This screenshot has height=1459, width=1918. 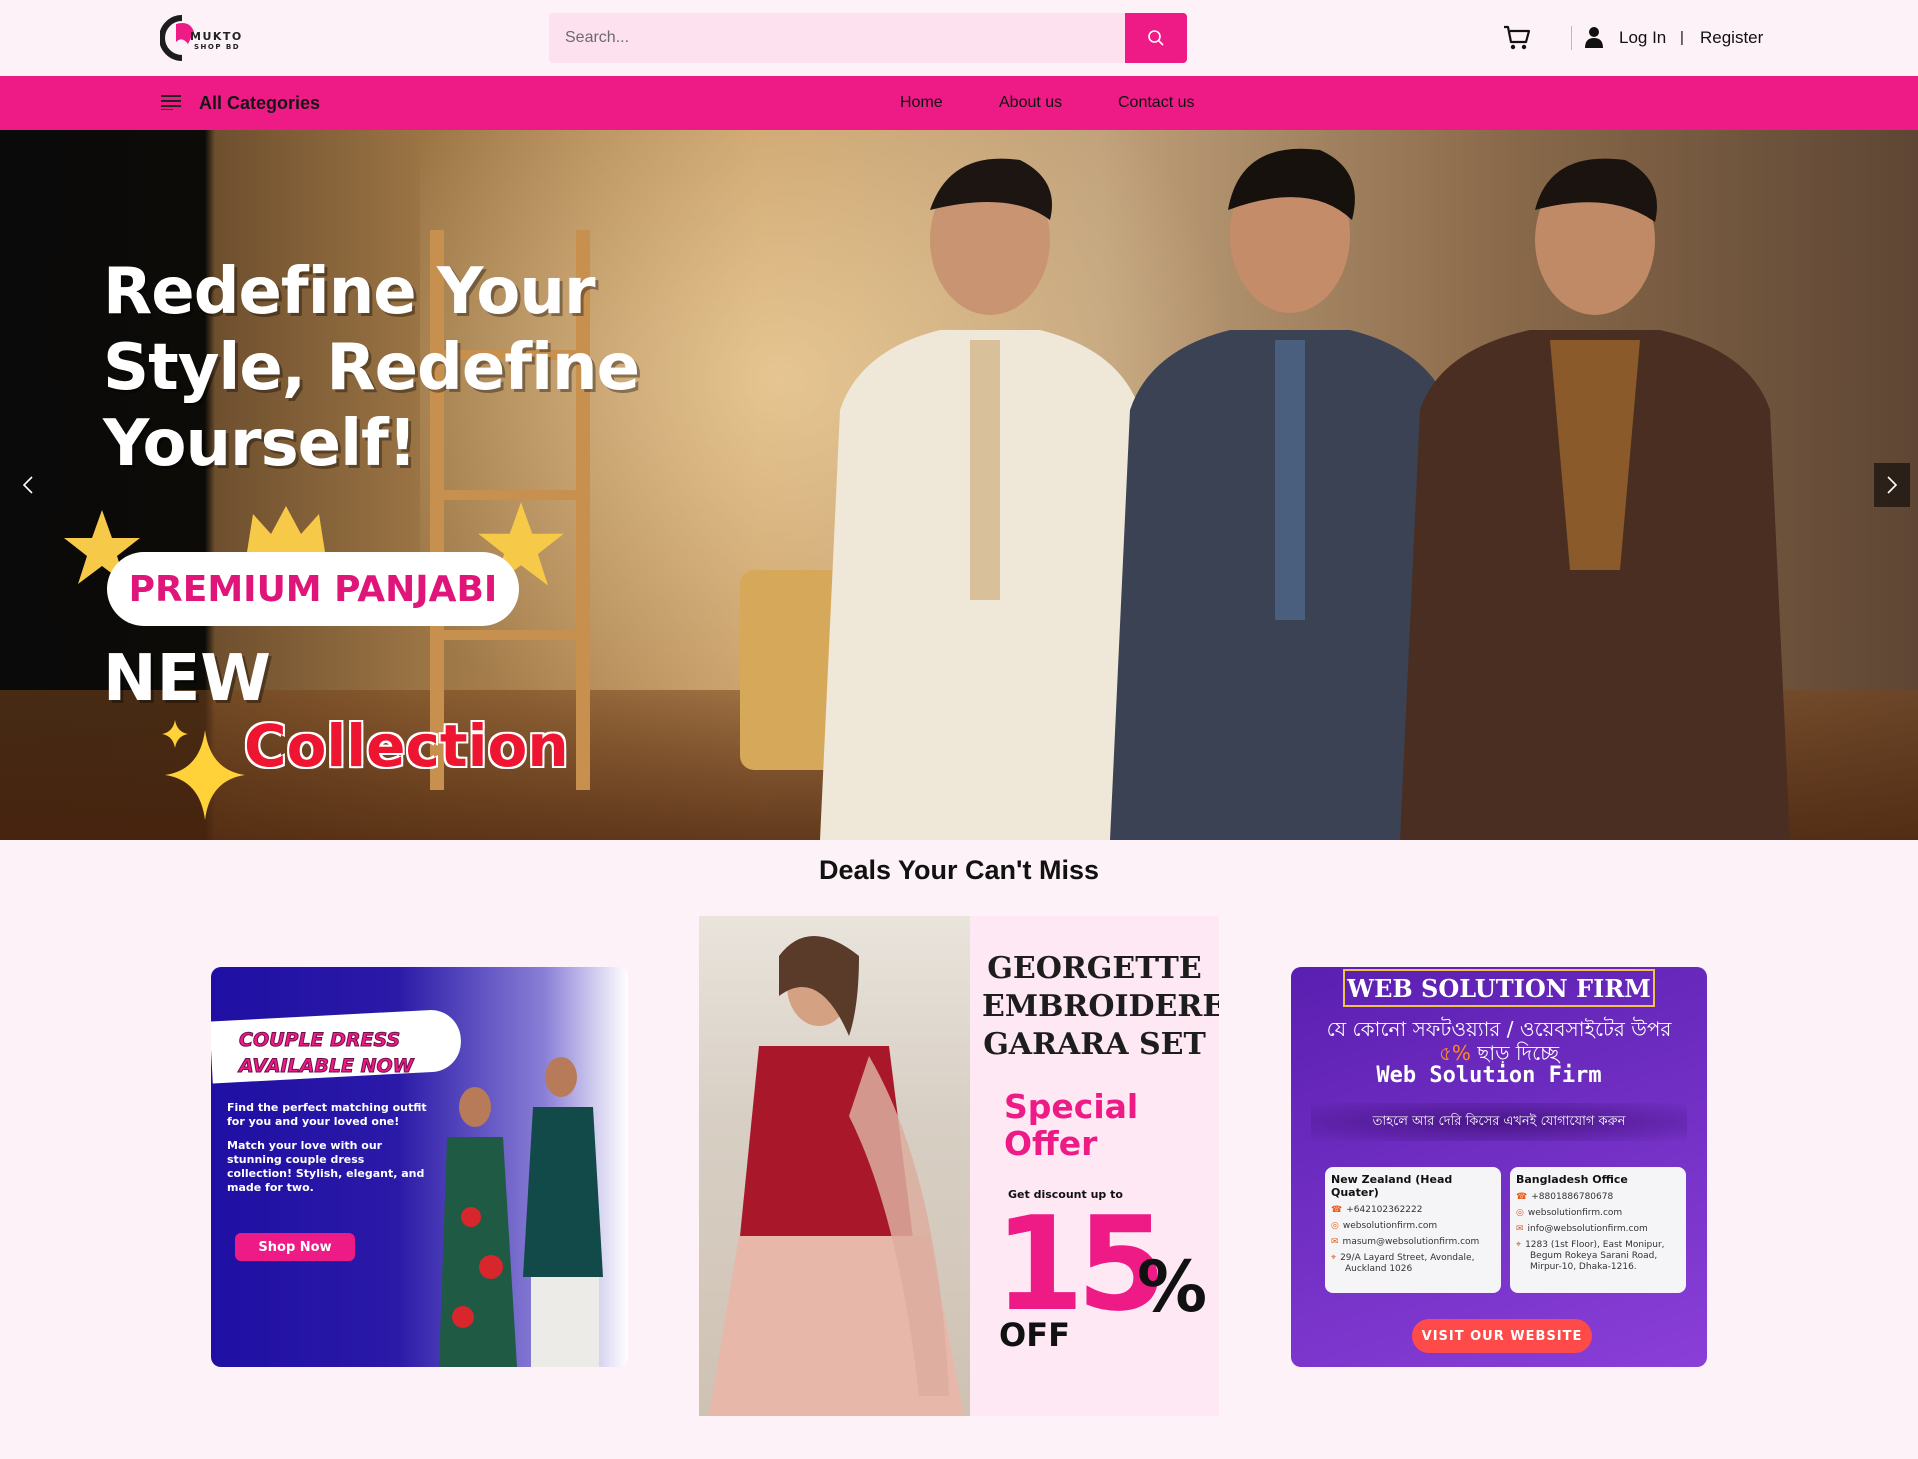 I want to click on phone-row: ☎ +8801886780678, so click(x=1565, y=1197).